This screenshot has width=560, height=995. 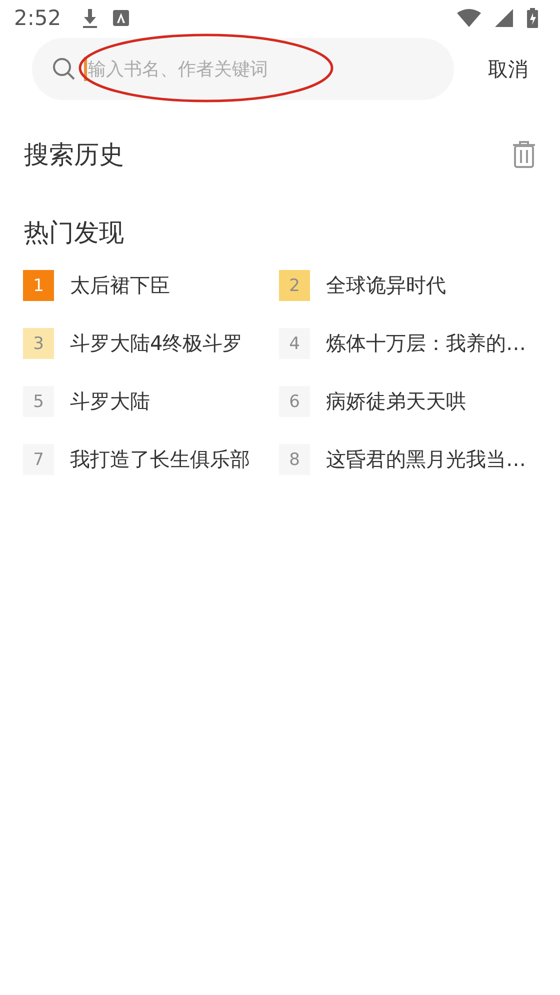 I want to click on rank-badge: 4, so click(x=294, y=343).